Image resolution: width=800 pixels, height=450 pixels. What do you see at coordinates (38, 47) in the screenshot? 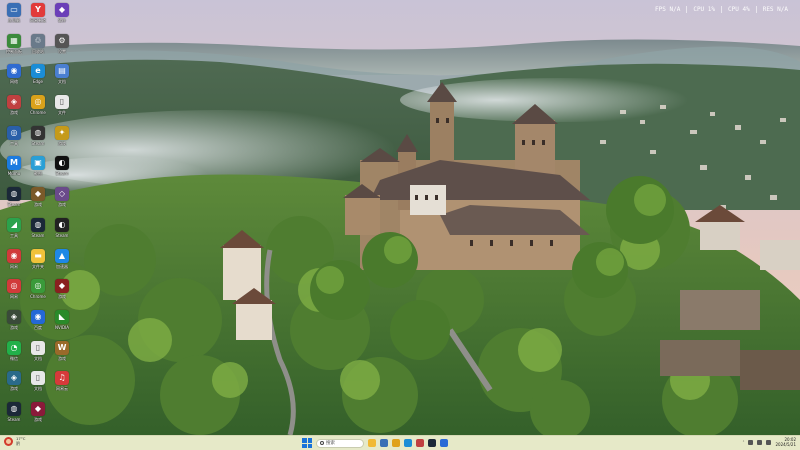
I see `desktop-icon: ♲ 回收站` at bounding box center [38, 47].